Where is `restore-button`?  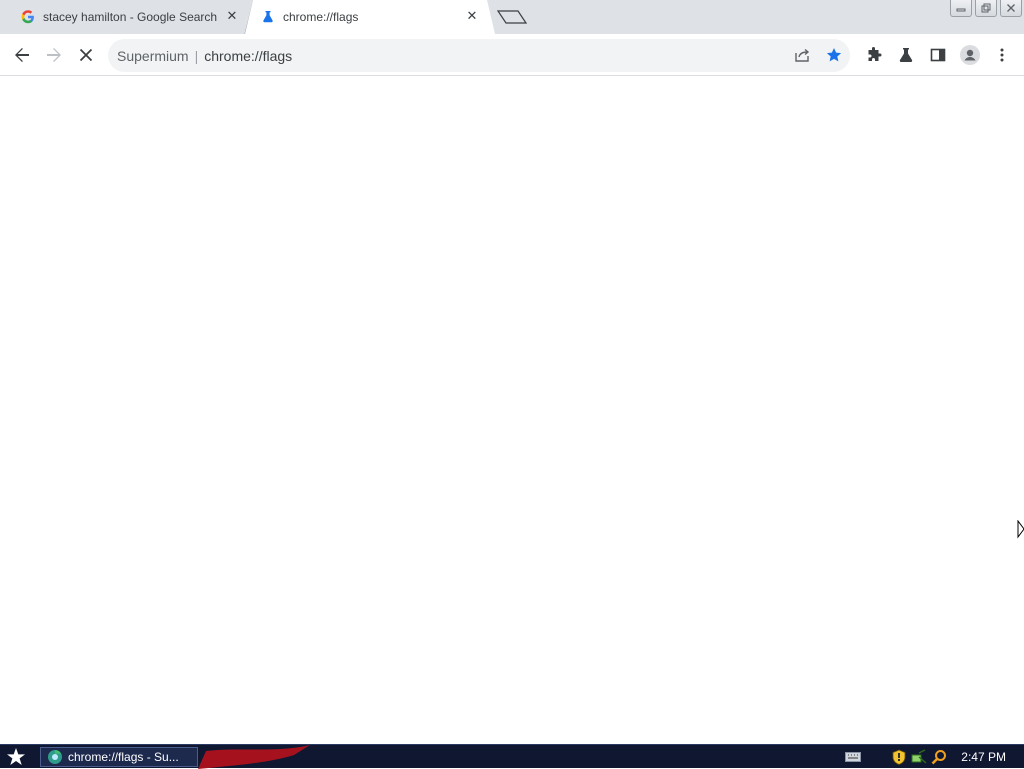 restore-button is located at coordinates (986, 8).